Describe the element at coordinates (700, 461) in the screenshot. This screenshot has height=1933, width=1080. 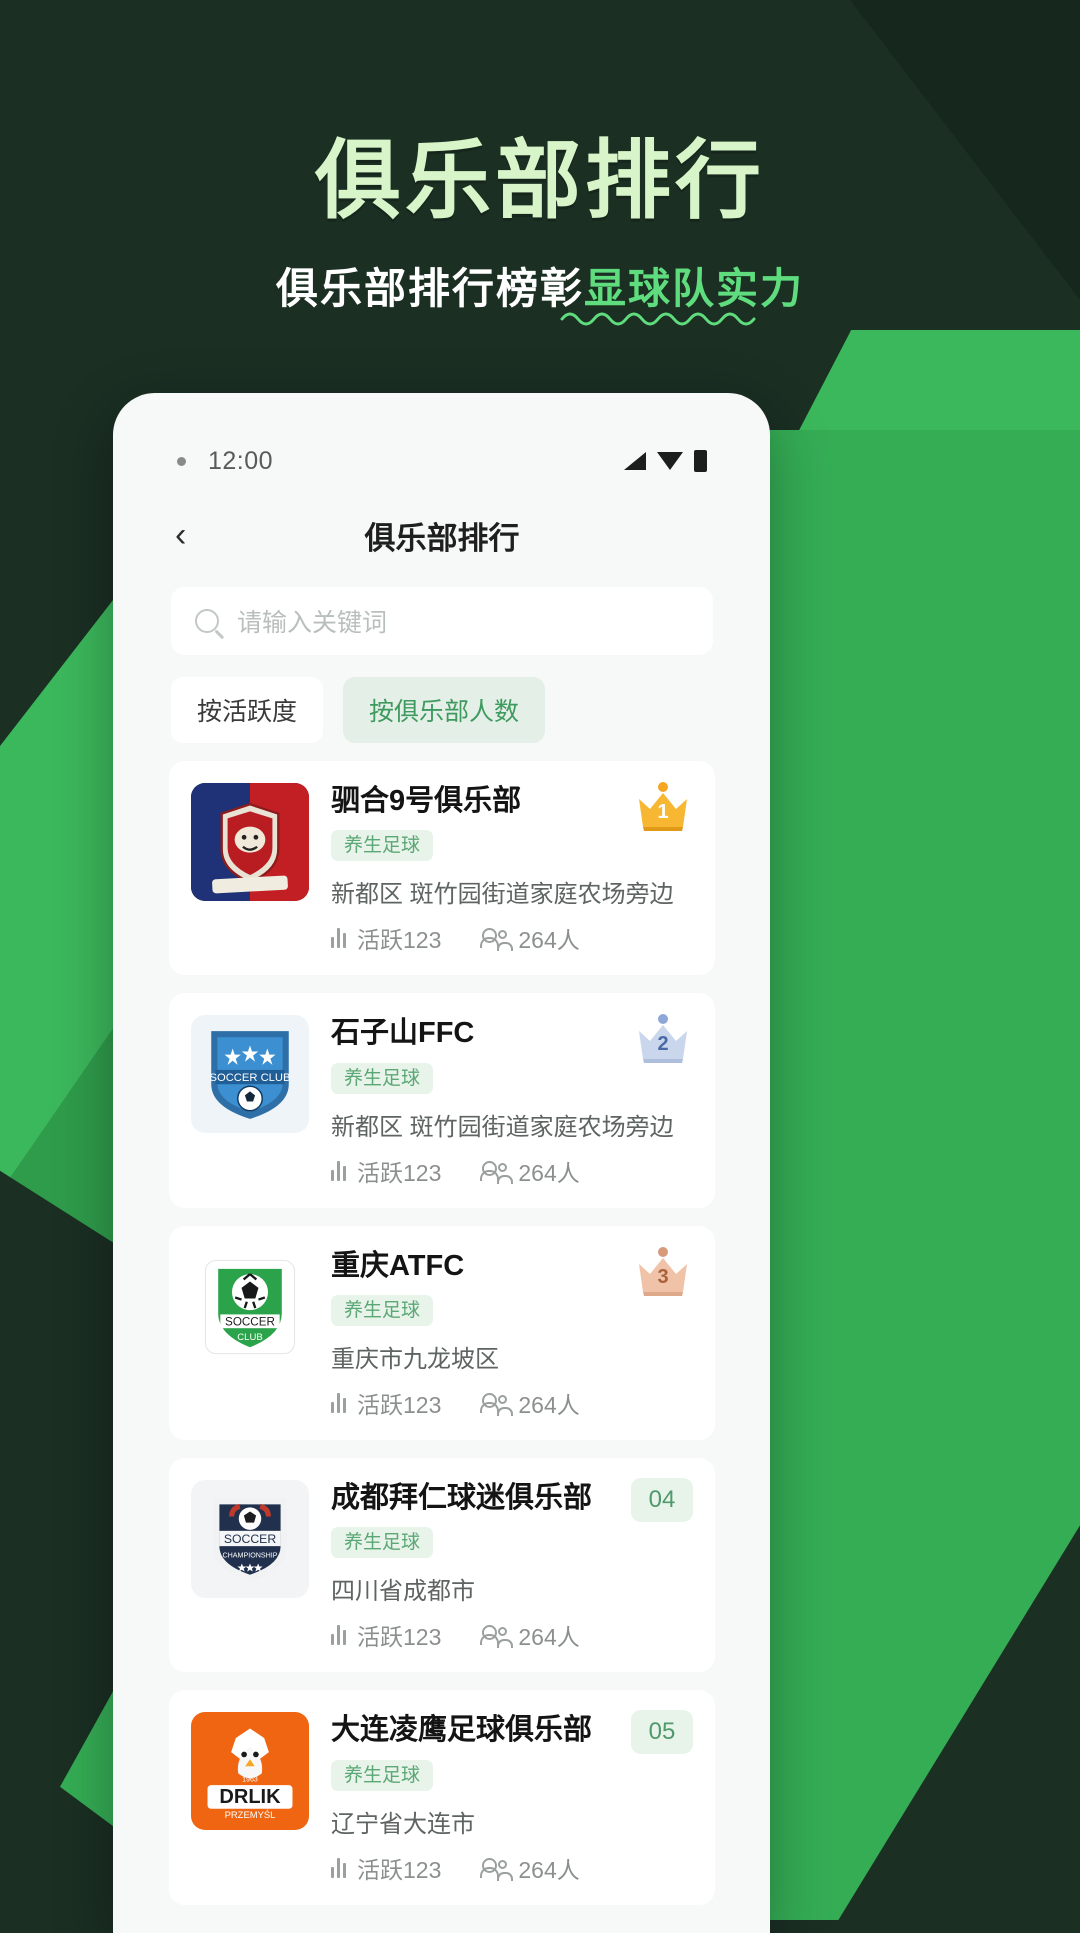
I see `battery-icon` at that location.